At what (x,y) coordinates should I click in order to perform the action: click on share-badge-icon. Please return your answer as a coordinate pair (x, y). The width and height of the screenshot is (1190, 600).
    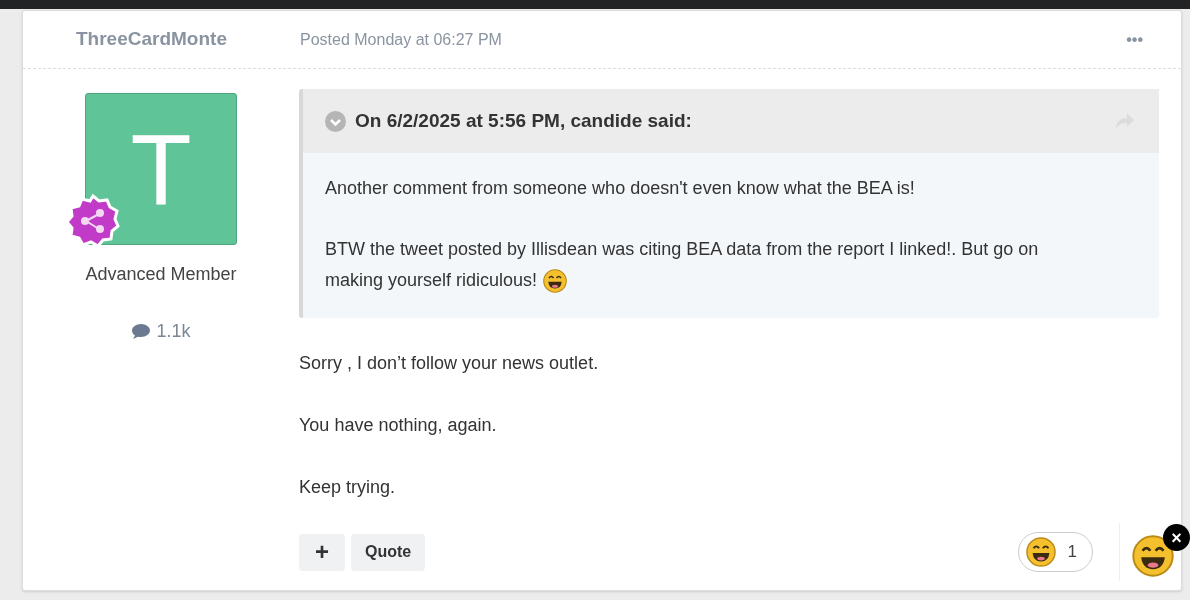
    Looking at the image, I should click on (93, 221).